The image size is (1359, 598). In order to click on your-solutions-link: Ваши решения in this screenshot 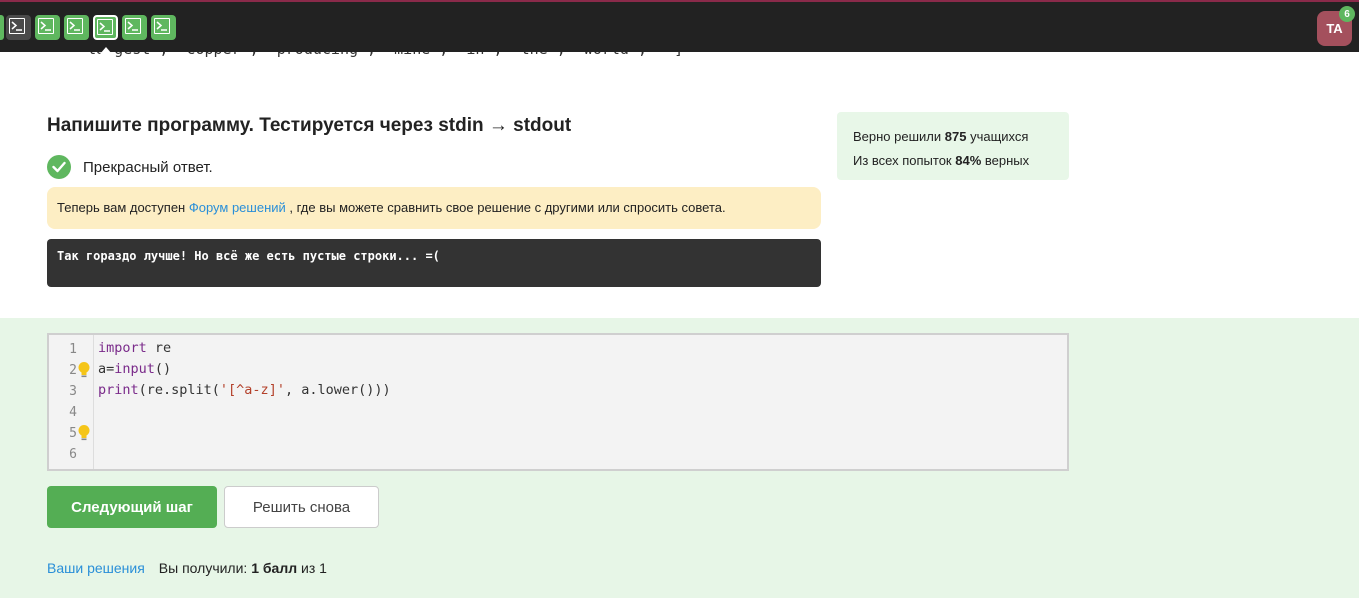, I will do `click(96, 568)`.